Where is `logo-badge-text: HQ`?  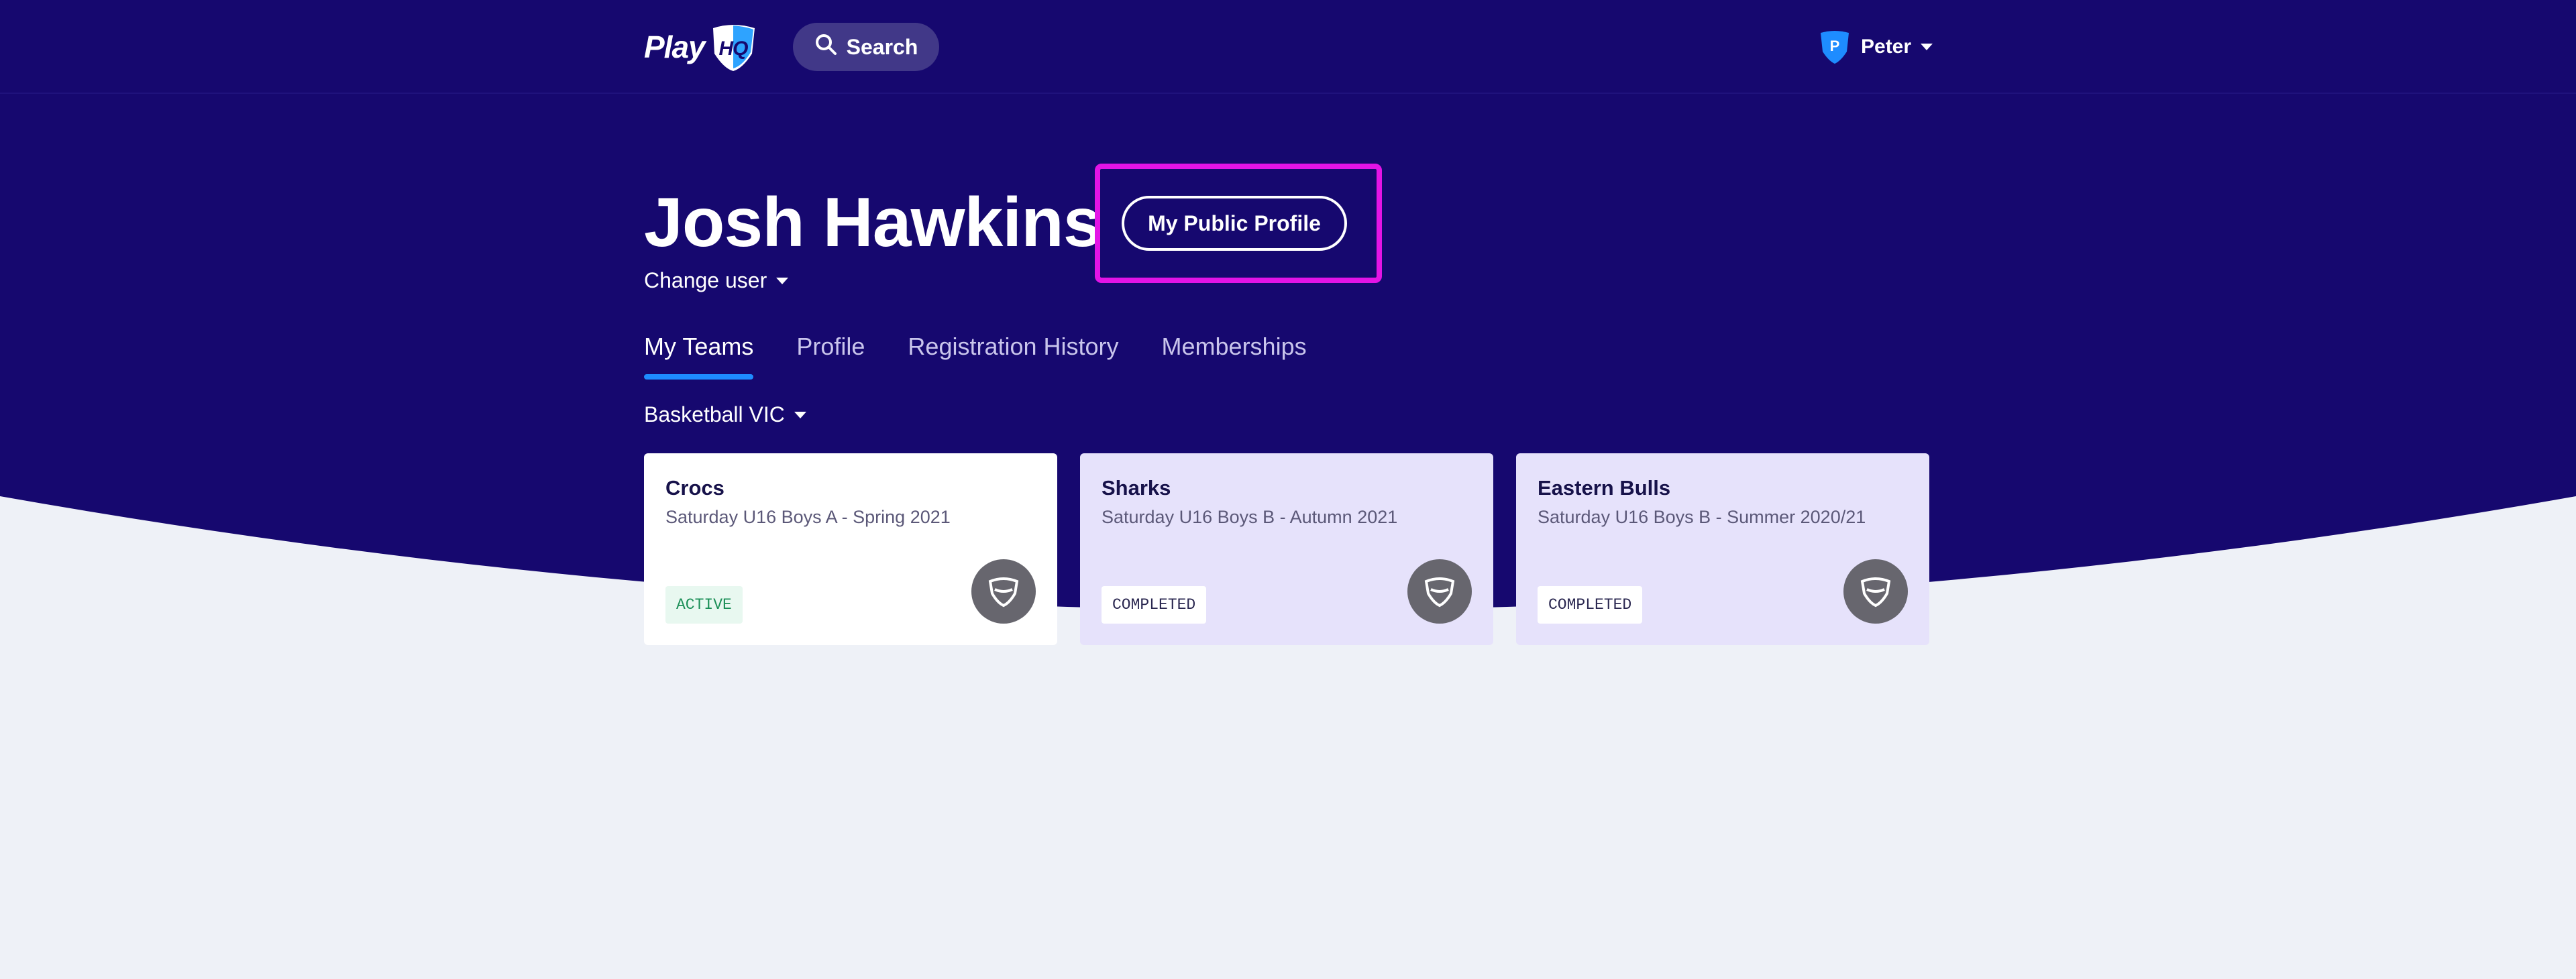
logo-badge-text: HQ is located at coordinates (733, 49).